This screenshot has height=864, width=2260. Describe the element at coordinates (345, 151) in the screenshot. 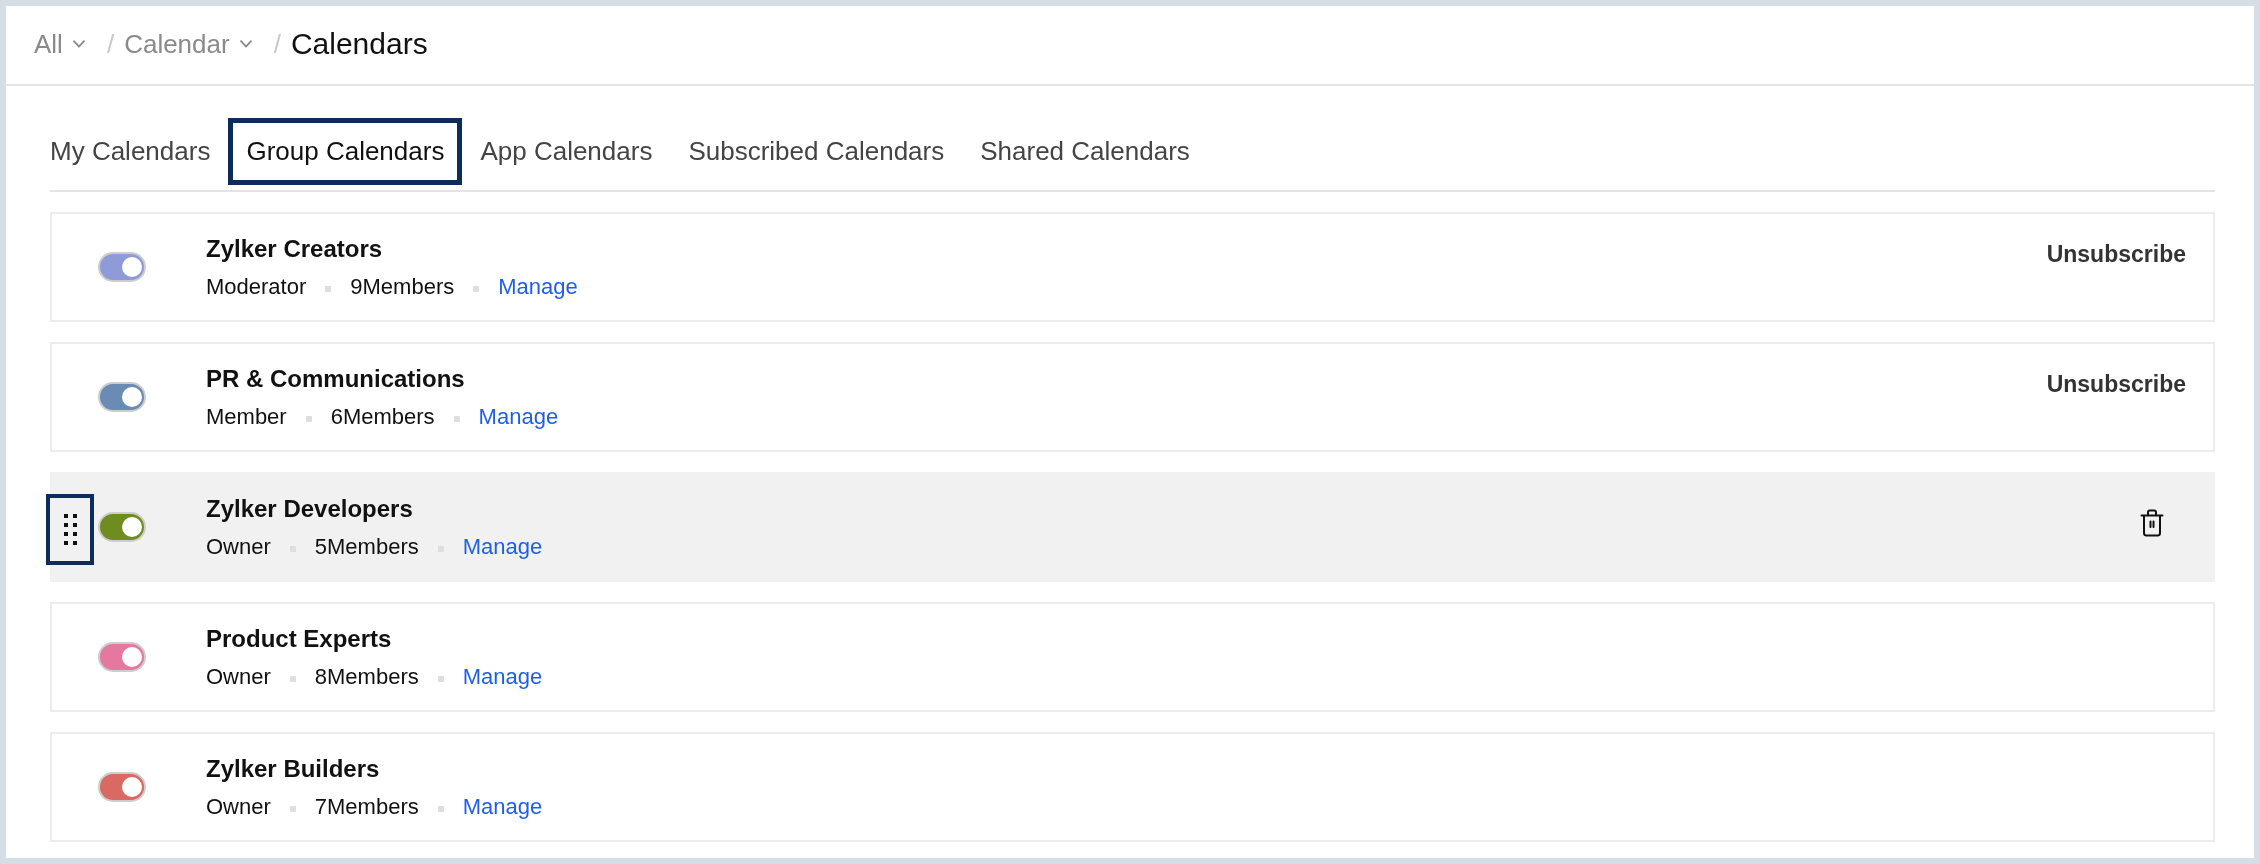

I see `tab: Group Calendars` at that location.